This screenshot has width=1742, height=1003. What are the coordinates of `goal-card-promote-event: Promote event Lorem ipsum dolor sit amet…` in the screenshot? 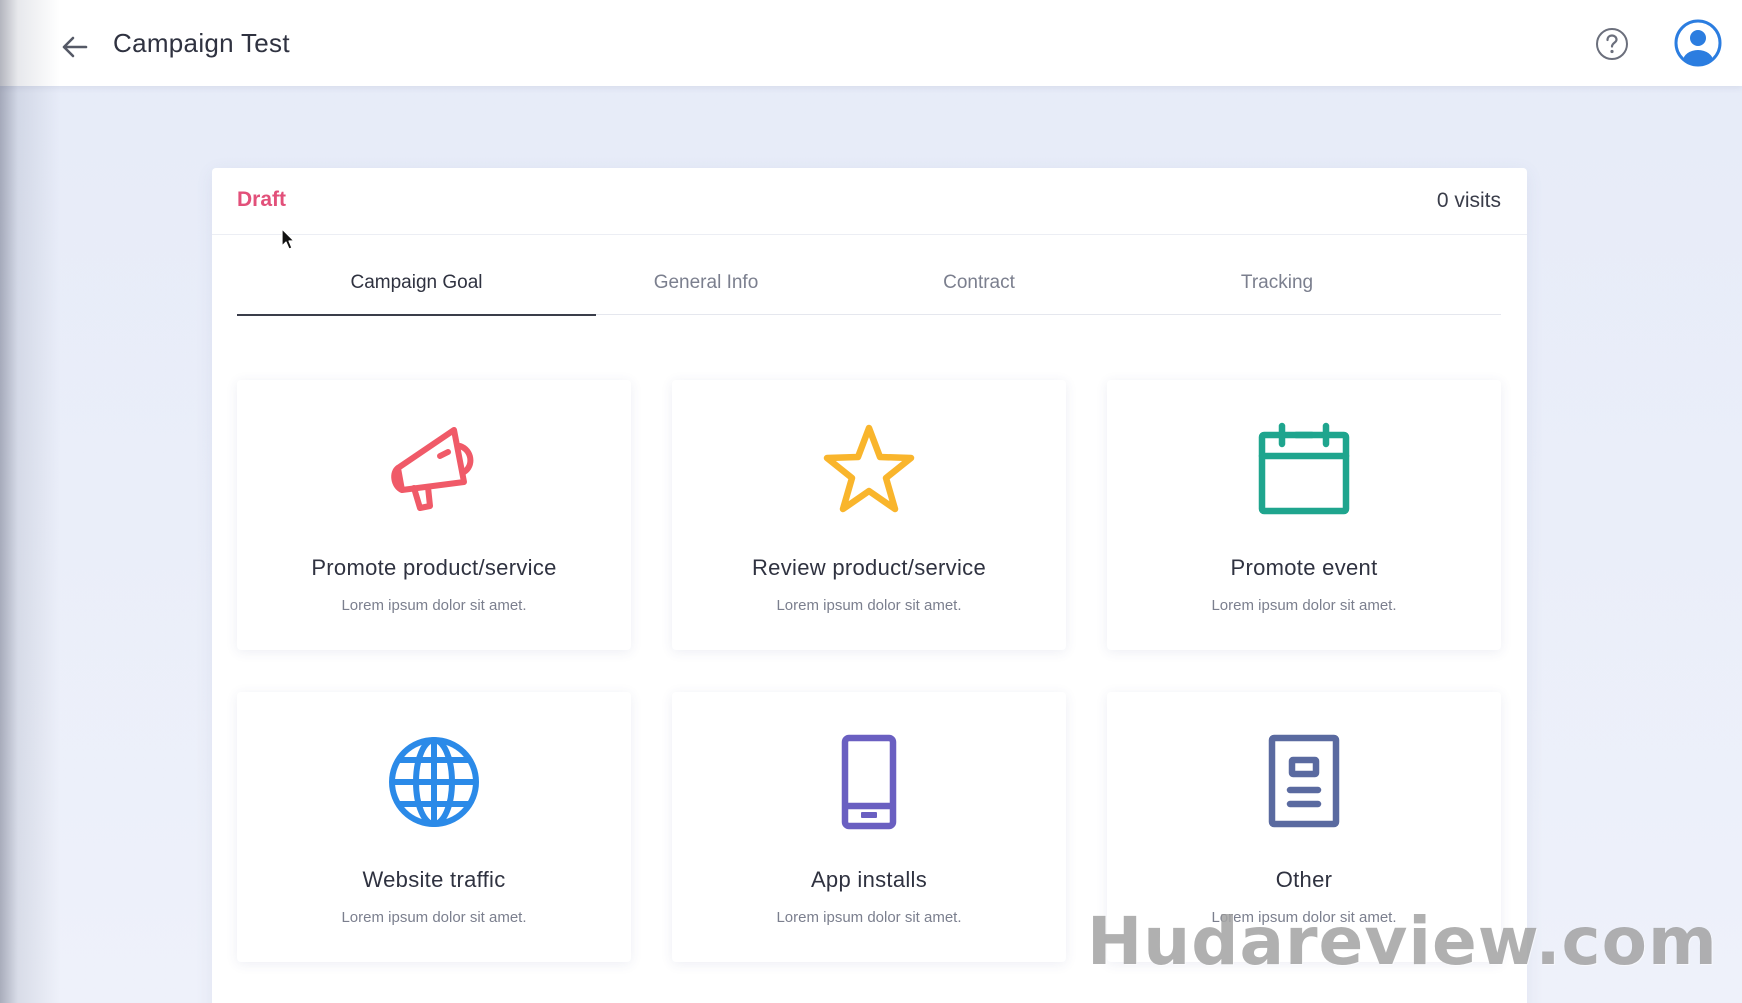 It's located at (1304, 515).